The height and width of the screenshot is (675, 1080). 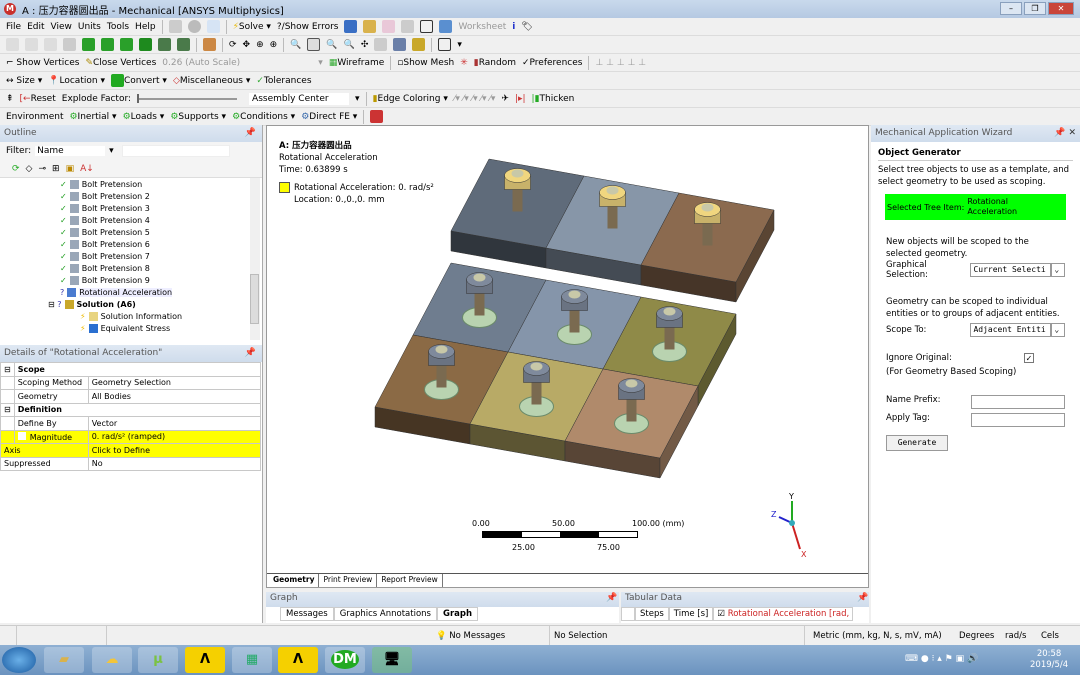 What do you see at coordinates (553, 99) in the screenshot?
I see `thicken-button: |▮Thicken` at bounding box center [553, 99].